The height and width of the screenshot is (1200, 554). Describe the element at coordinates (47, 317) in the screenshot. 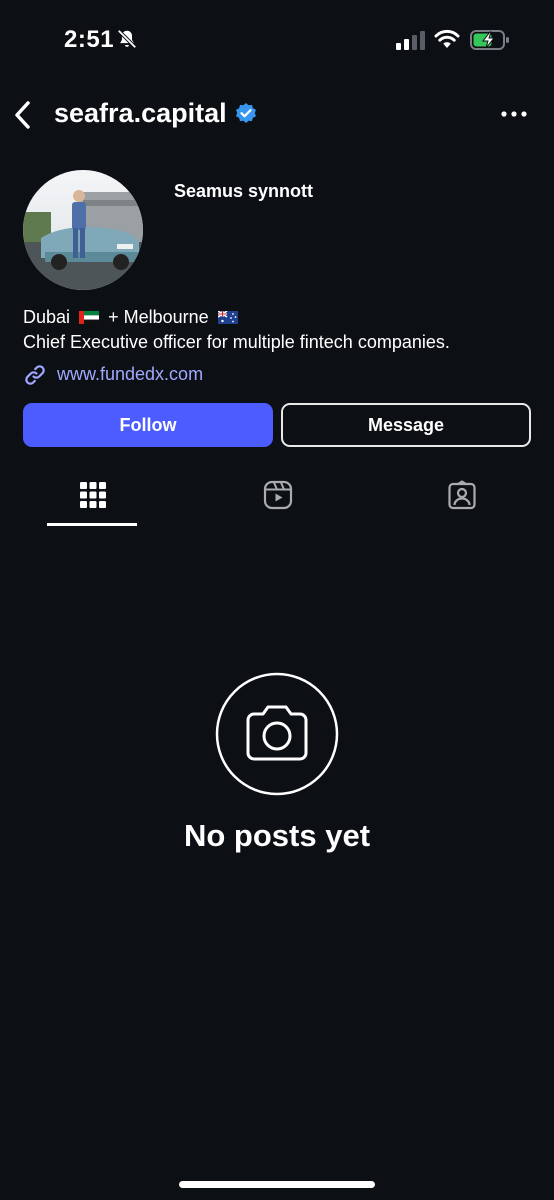

I see `bio-city-dubai: Dubai` at that location.